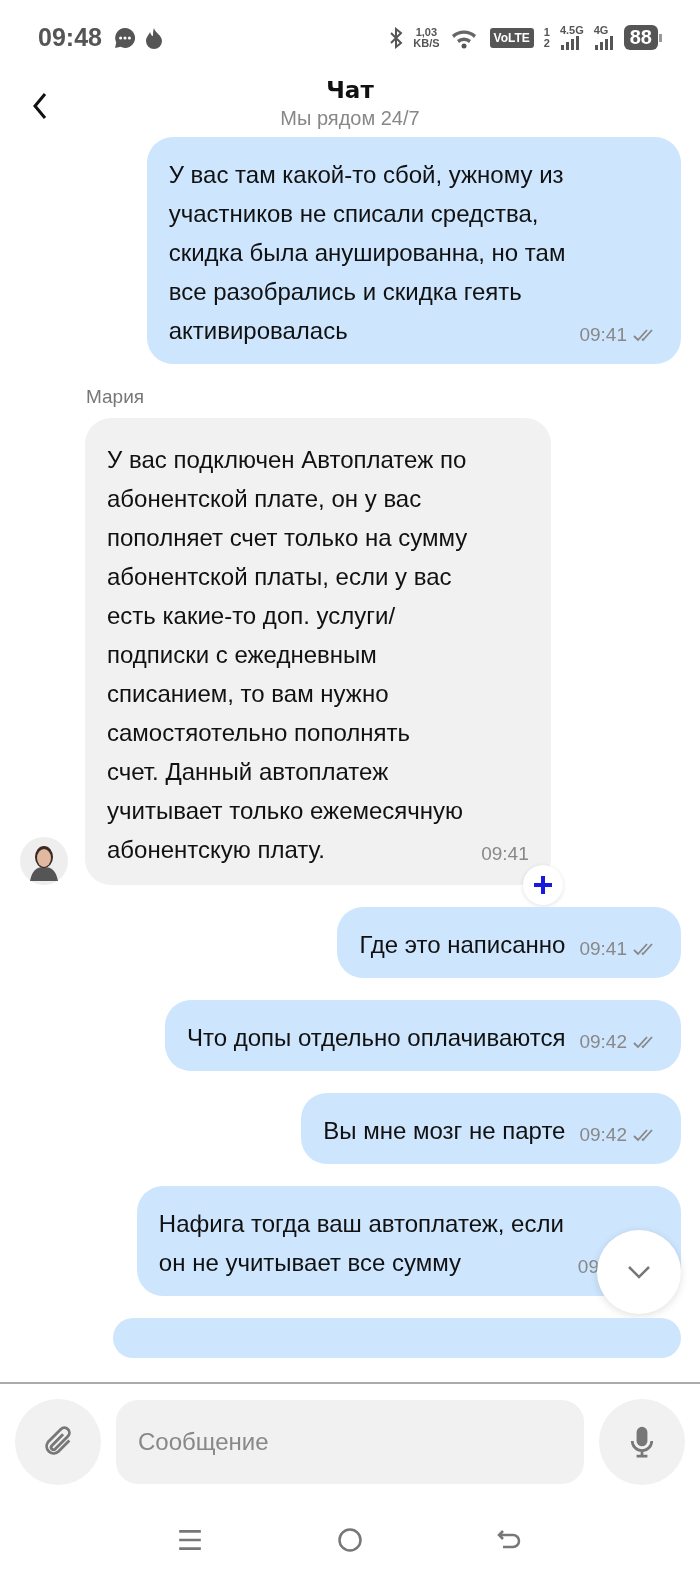 This screenshot has width=700, height=1579. Describe the element at coordinates (350, 1442) in the screenshot. I see `message-field: Сообщение` at that location.